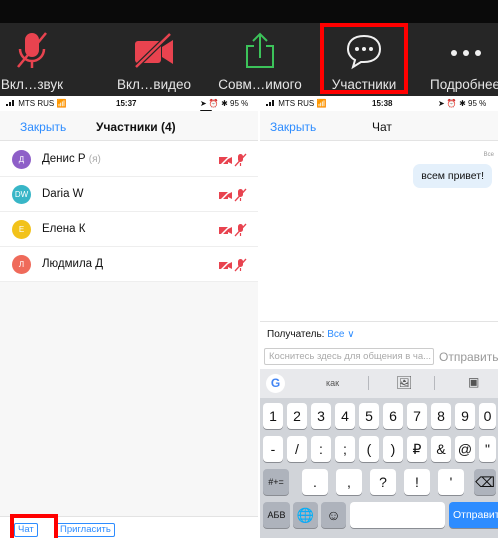 Image resolution: width=498 pixels, height=538 pixels. What do you see at coordinates (333, 515) in the screenshot?
I see `emoji-icon: ☺` at bounding box center [333, 515].